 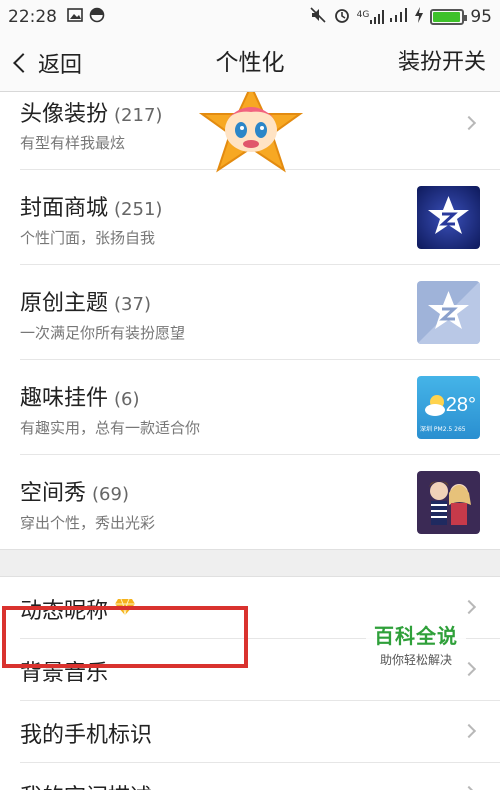 I want to click on watermark-title: 百科全说, so click(x=416, y=636).